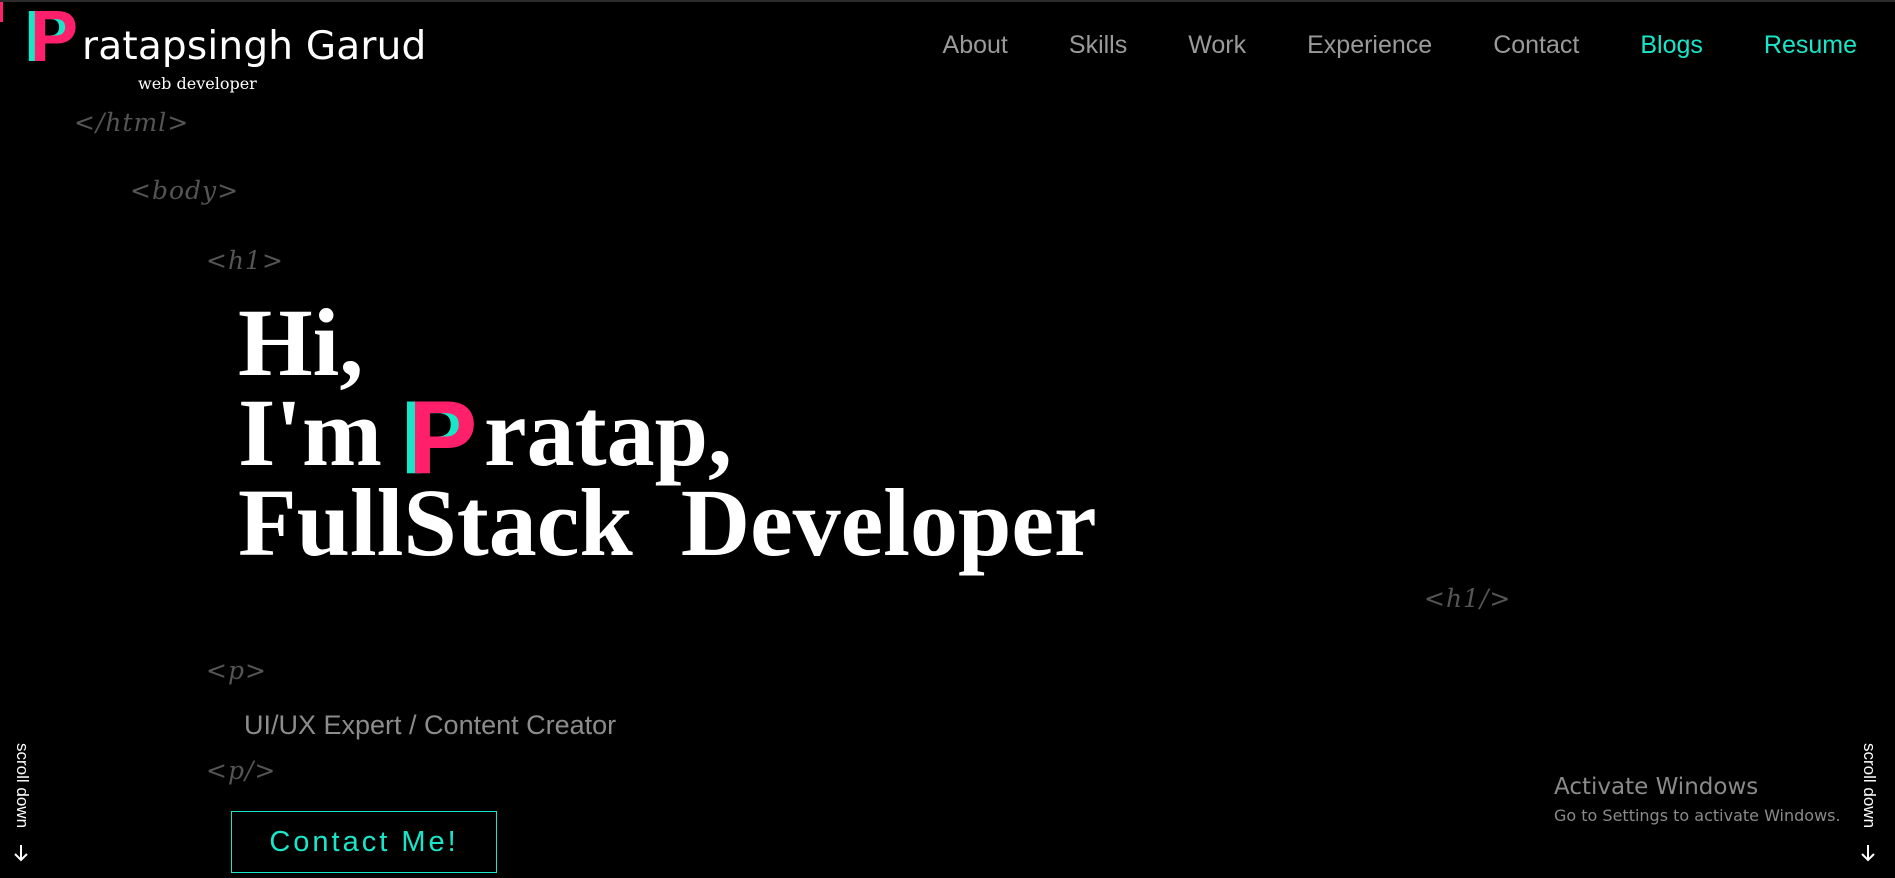 This screenshot has width=1895, height=878. I want to click on top-border, so click(947, 1).